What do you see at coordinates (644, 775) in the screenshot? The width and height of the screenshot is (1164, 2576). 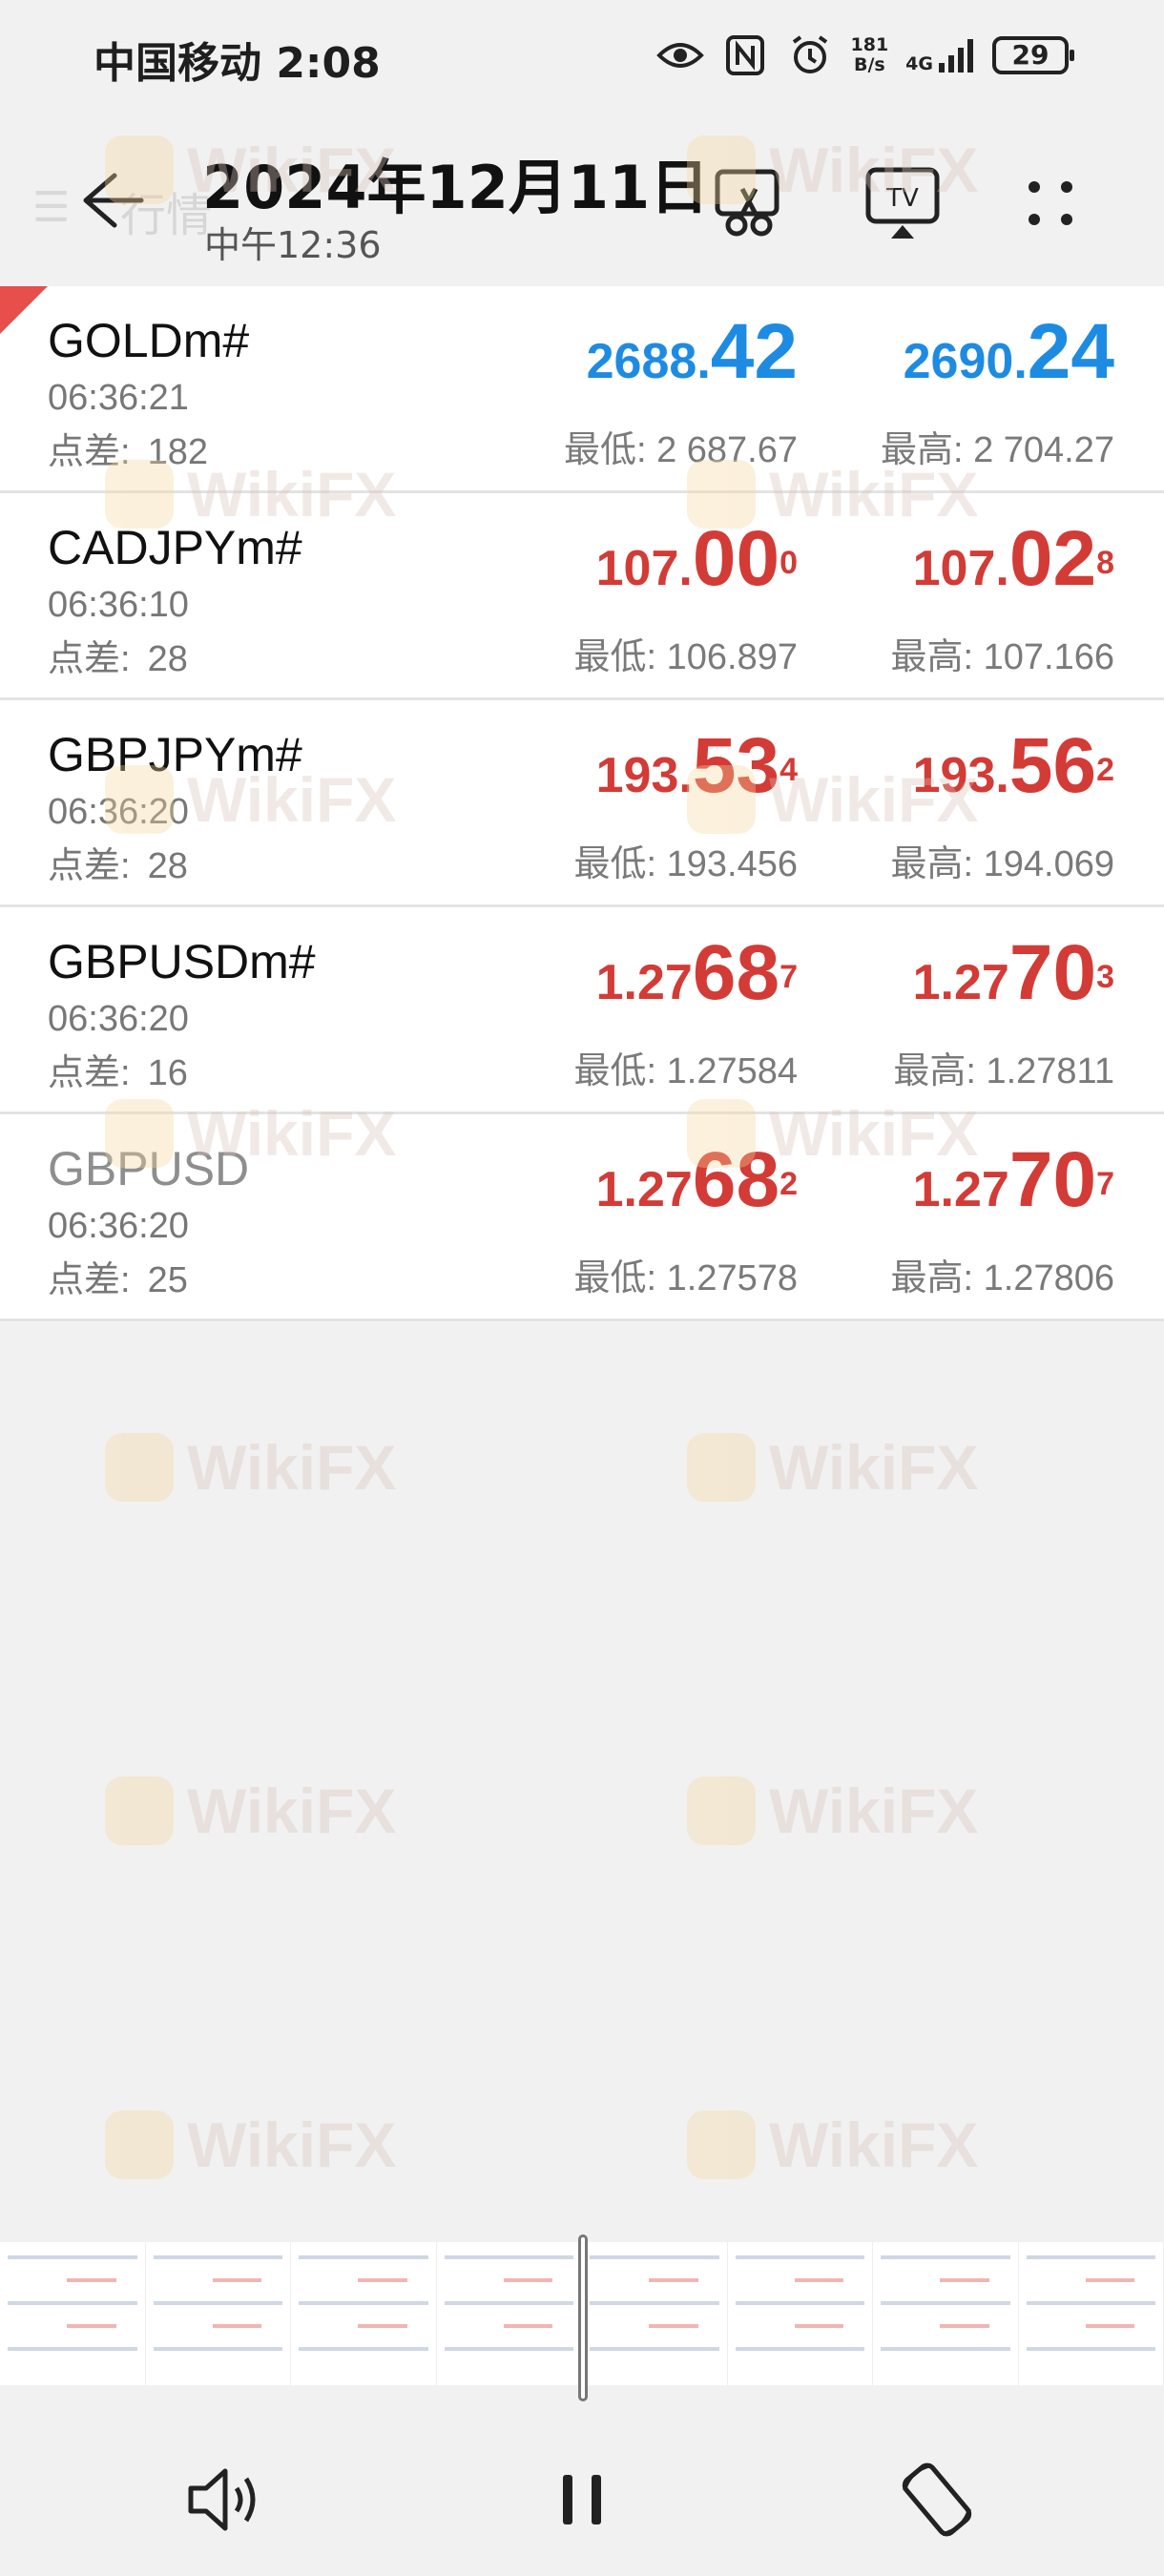 I see `bid-price-prefix: 193.` at bounding box center [644, 775].